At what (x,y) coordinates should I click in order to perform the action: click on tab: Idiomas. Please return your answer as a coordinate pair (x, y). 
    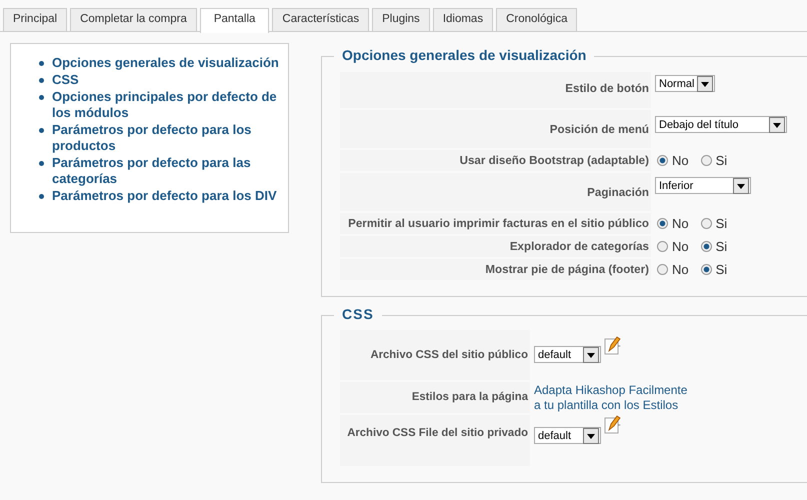
    Looking at the image, I should click on (463, 19).